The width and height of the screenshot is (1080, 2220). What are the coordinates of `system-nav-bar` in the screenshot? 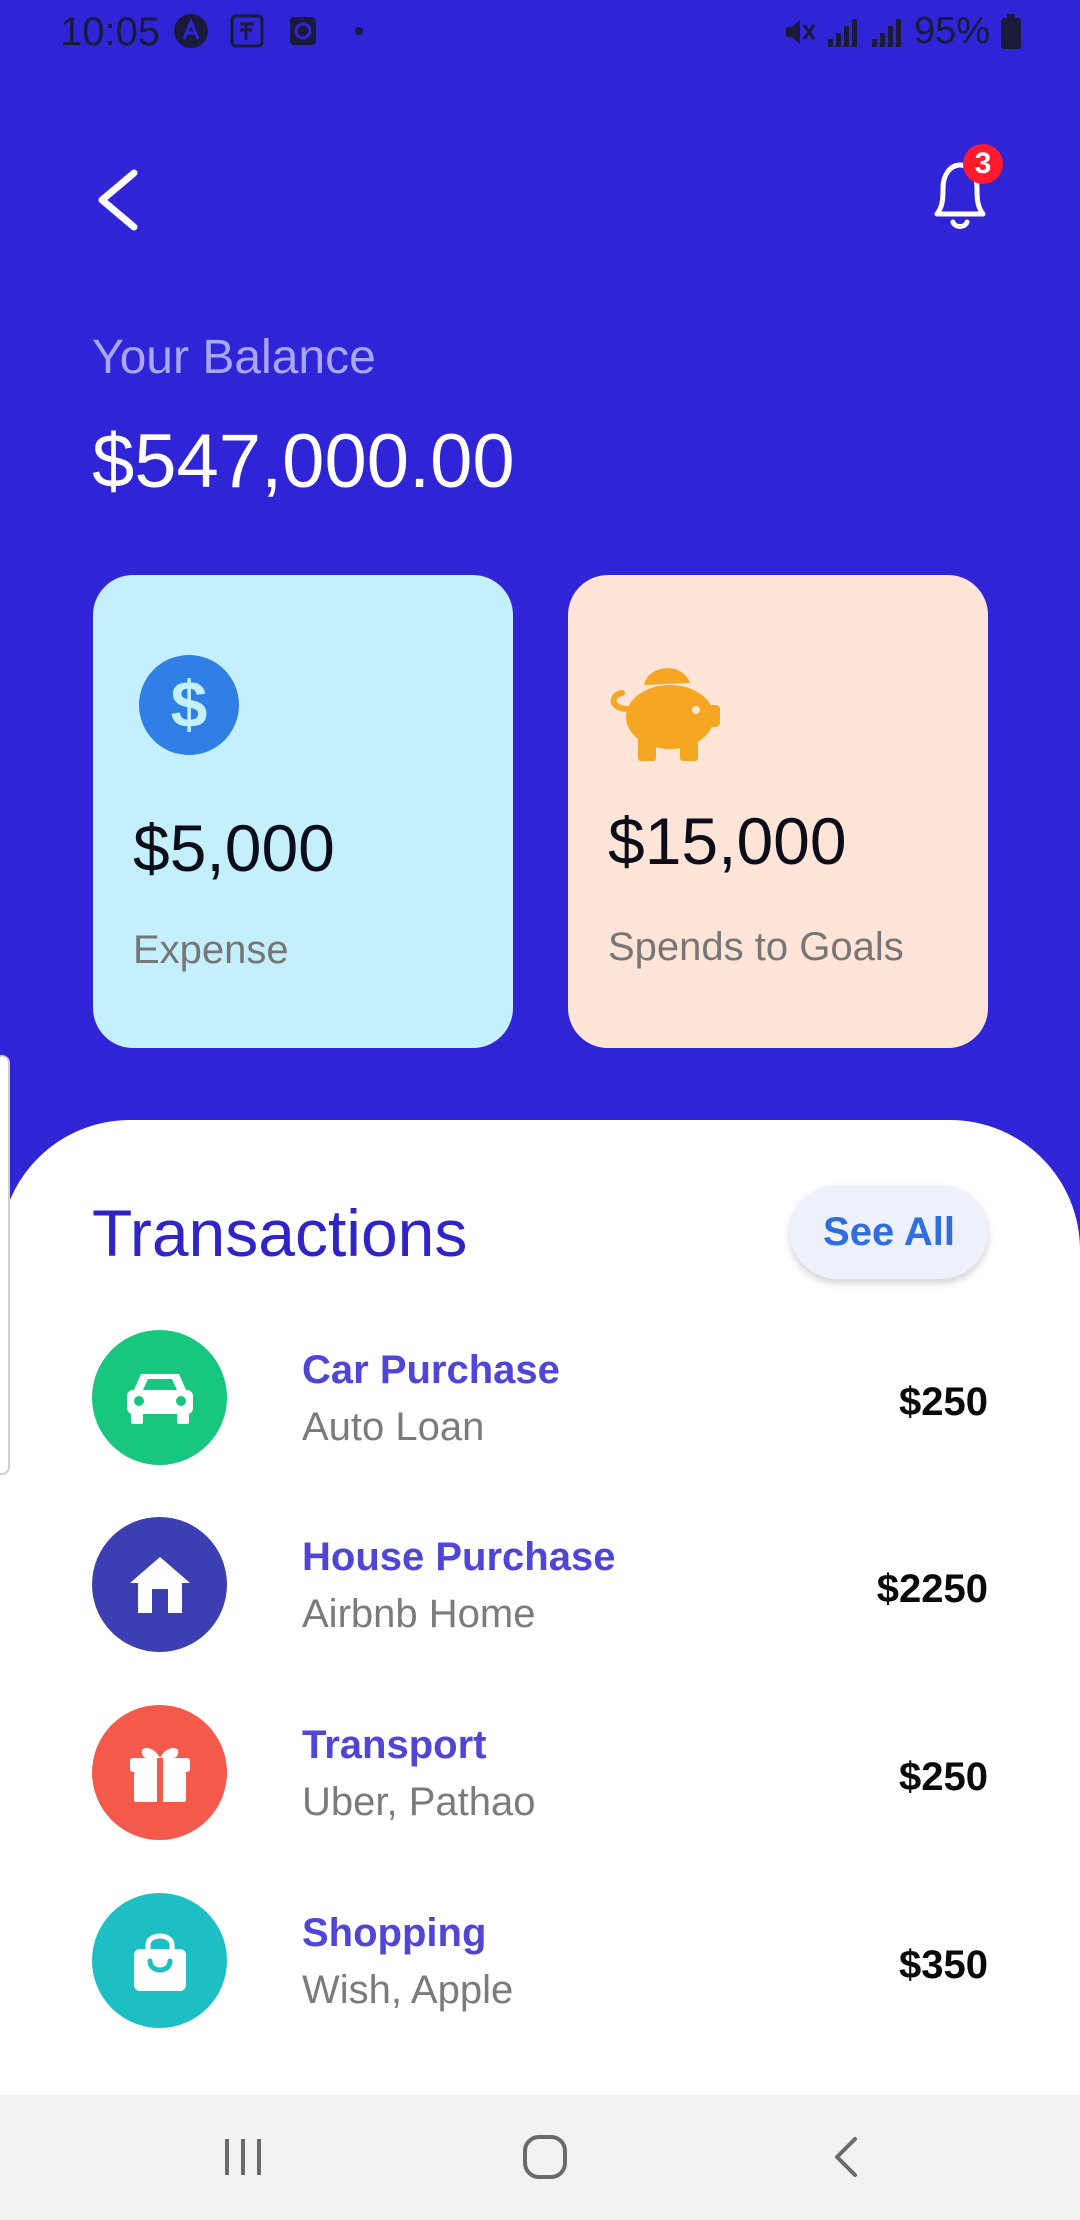 It's located at (540, 2157).